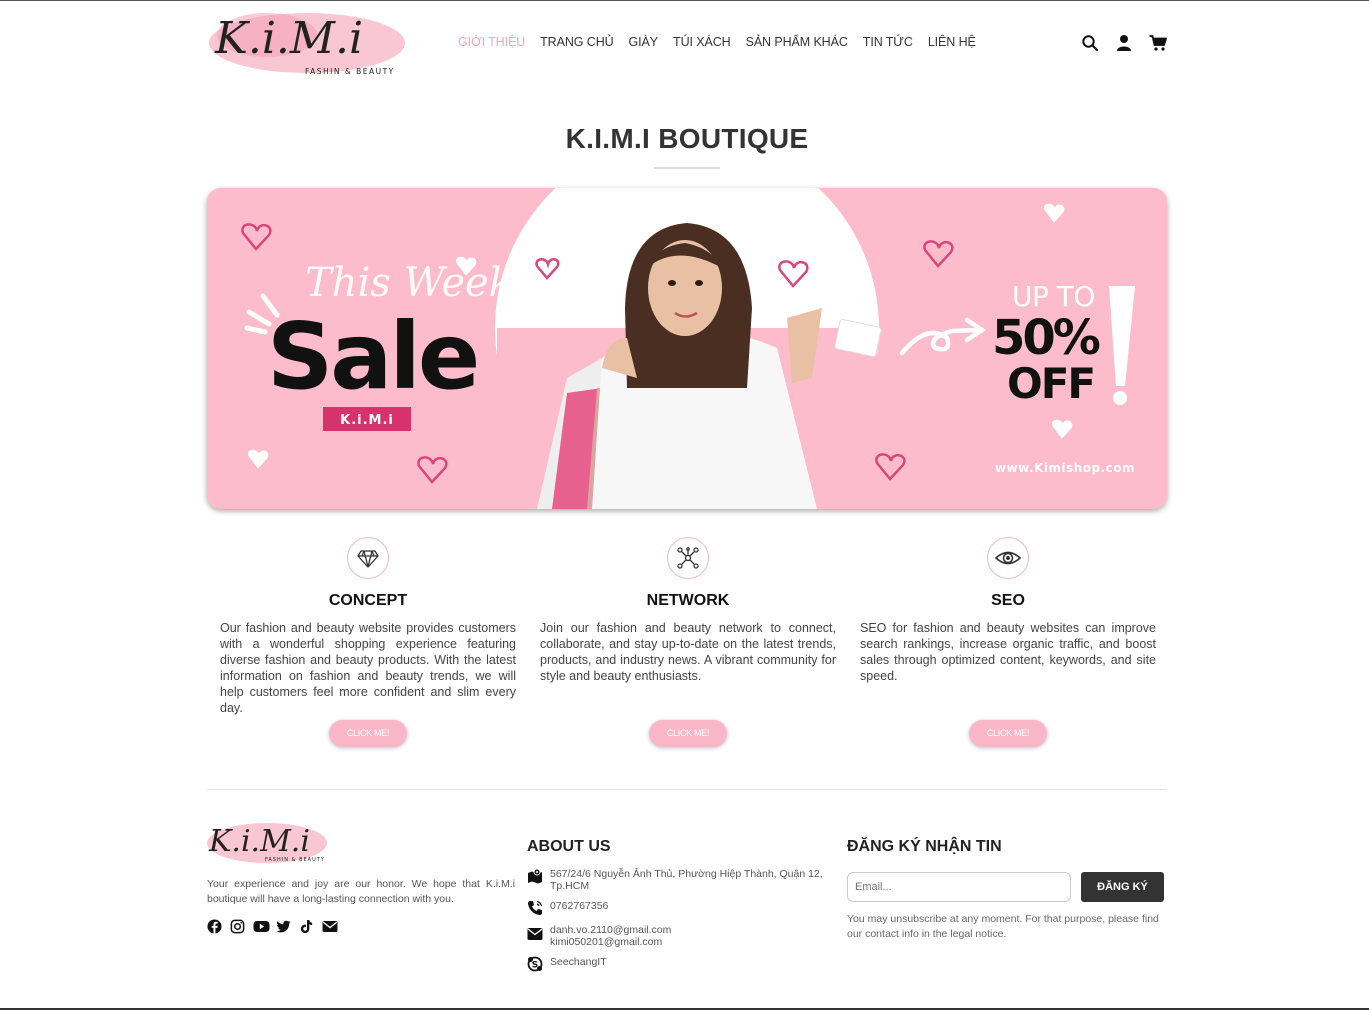 This screenshot has width=1369, height=1010. I want to click on page-title: K.I.M.I BOUTIQUE, so click(687, 138).